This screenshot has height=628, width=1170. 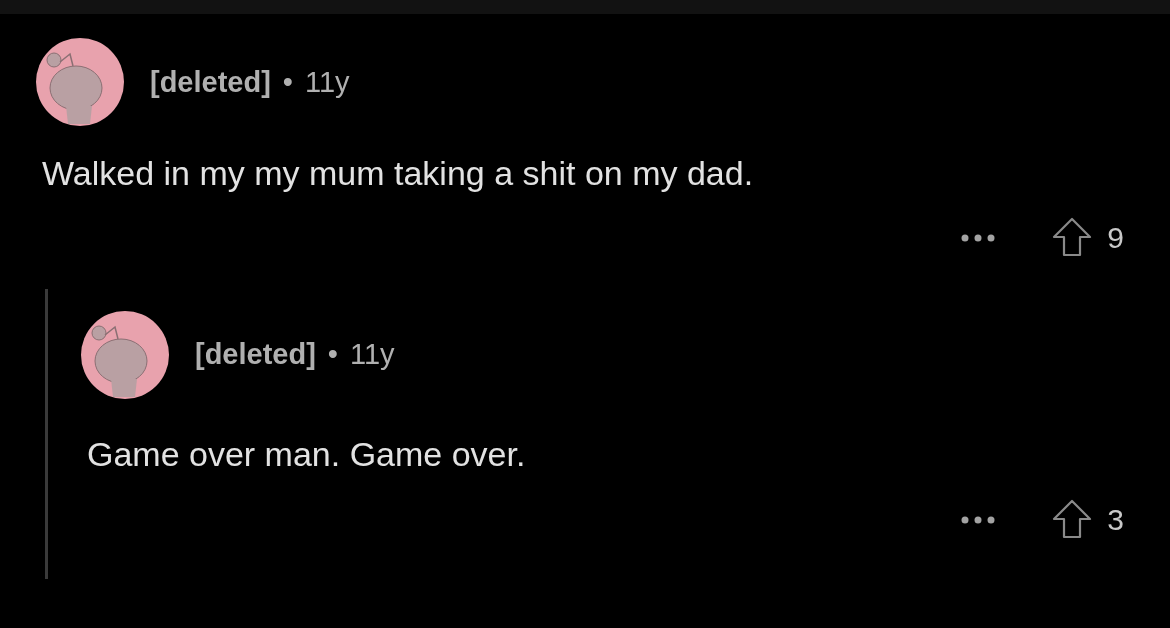 I want to click on vote-count: 3, so click(x=1115, y=520).